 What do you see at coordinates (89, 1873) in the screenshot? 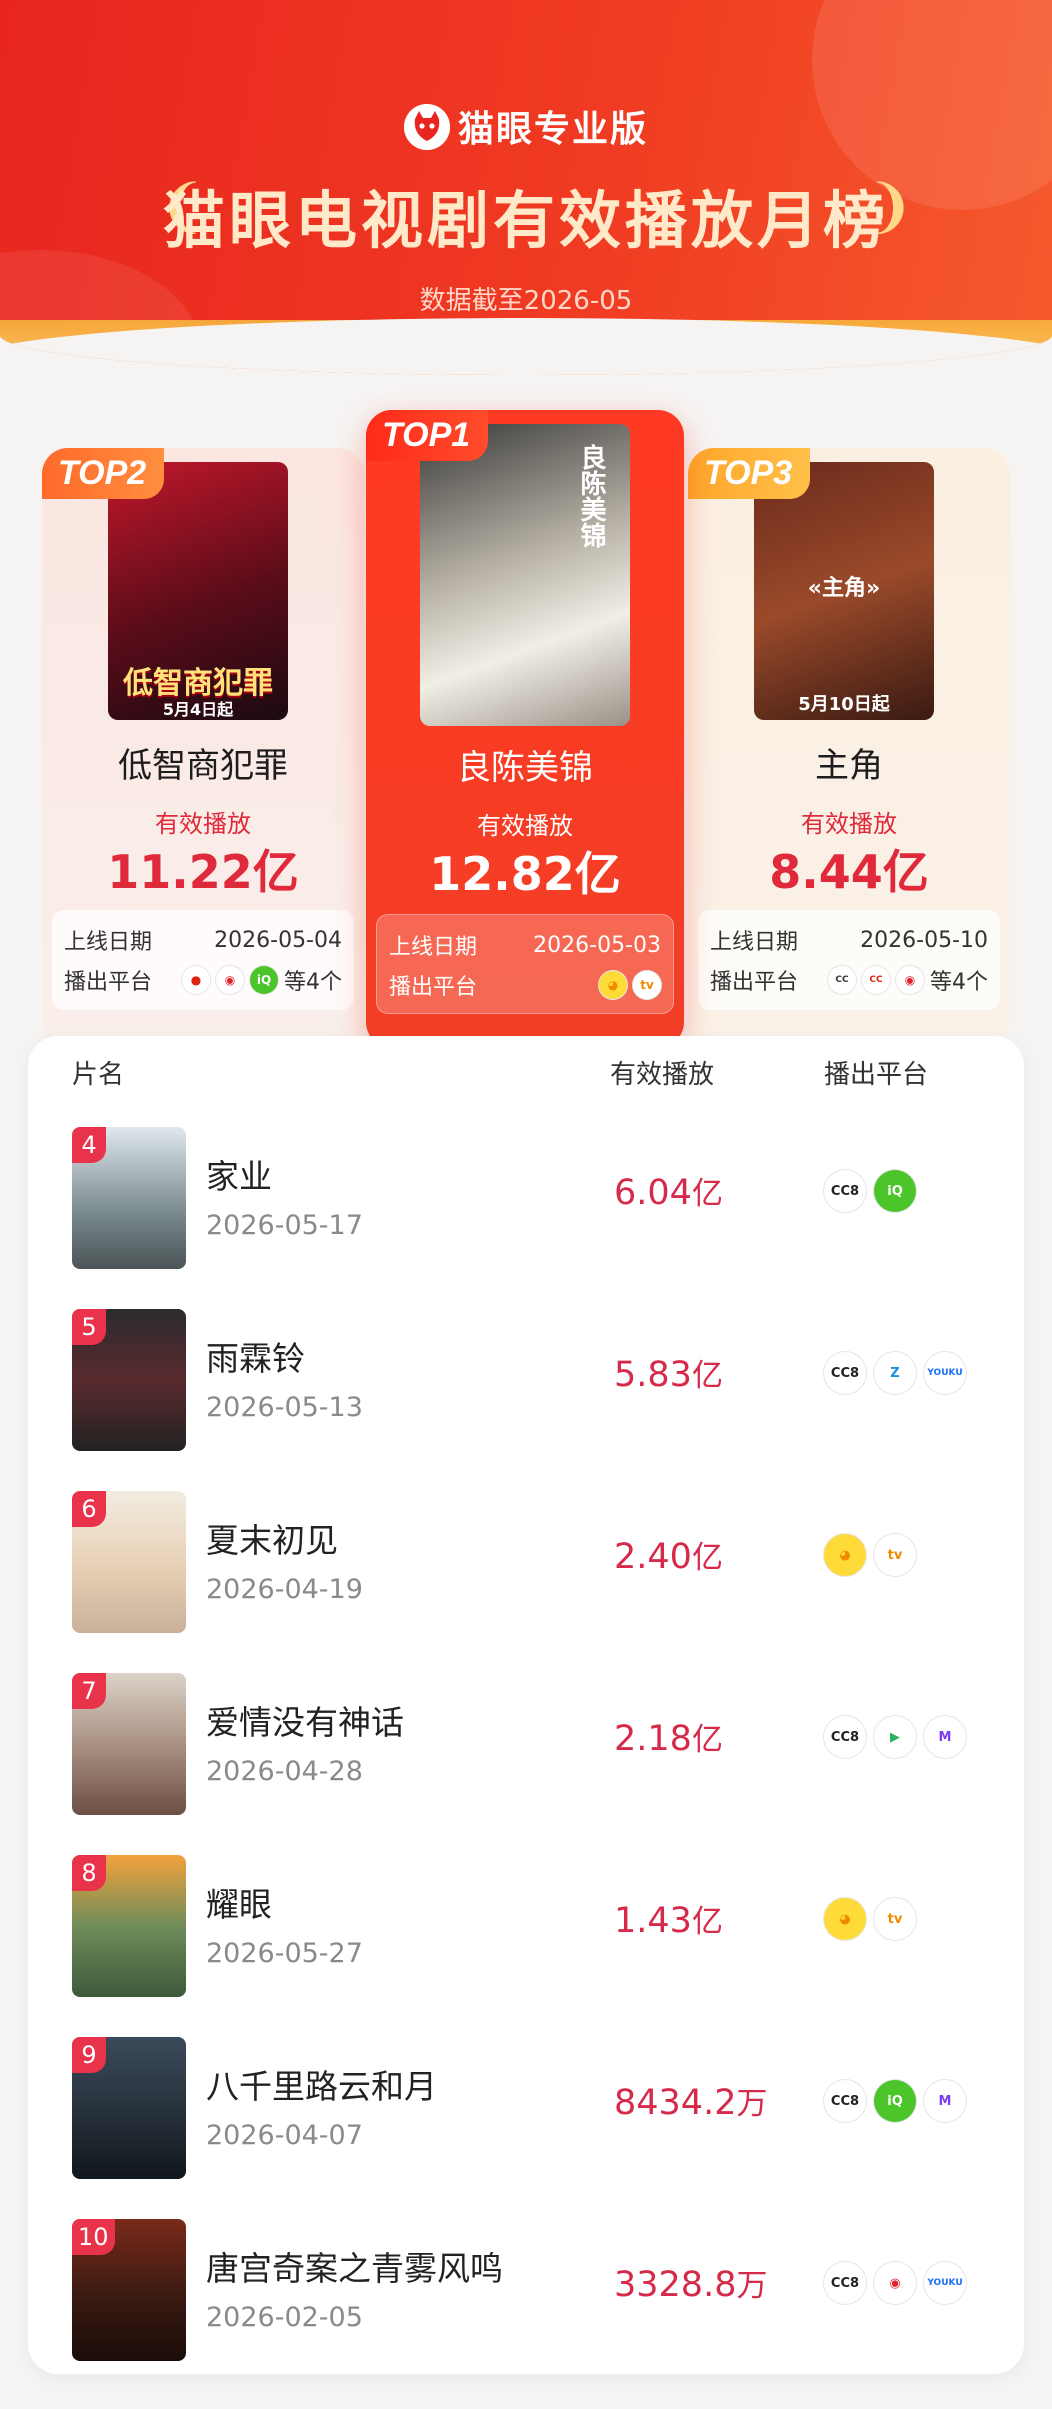
I see `rank-badge: 8` at bounding box center [89, 1873].